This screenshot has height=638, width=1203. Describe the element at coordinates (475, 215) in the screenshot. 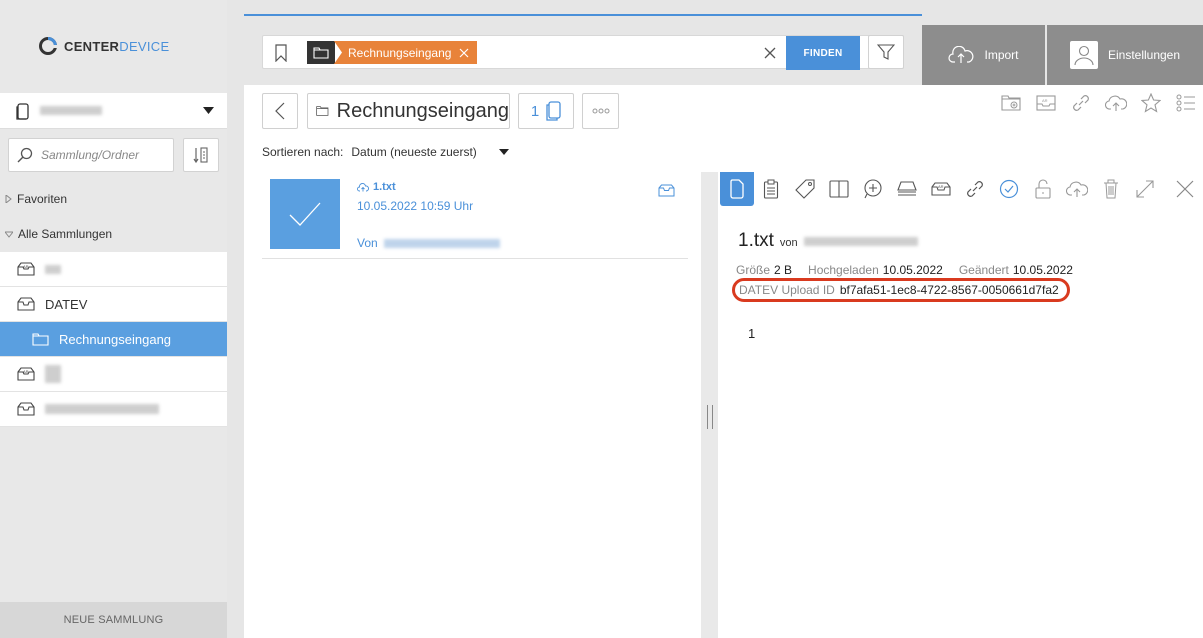

I see `list-item: 1.txt 10.05.2022 10:59 Uhr Von` at that location.